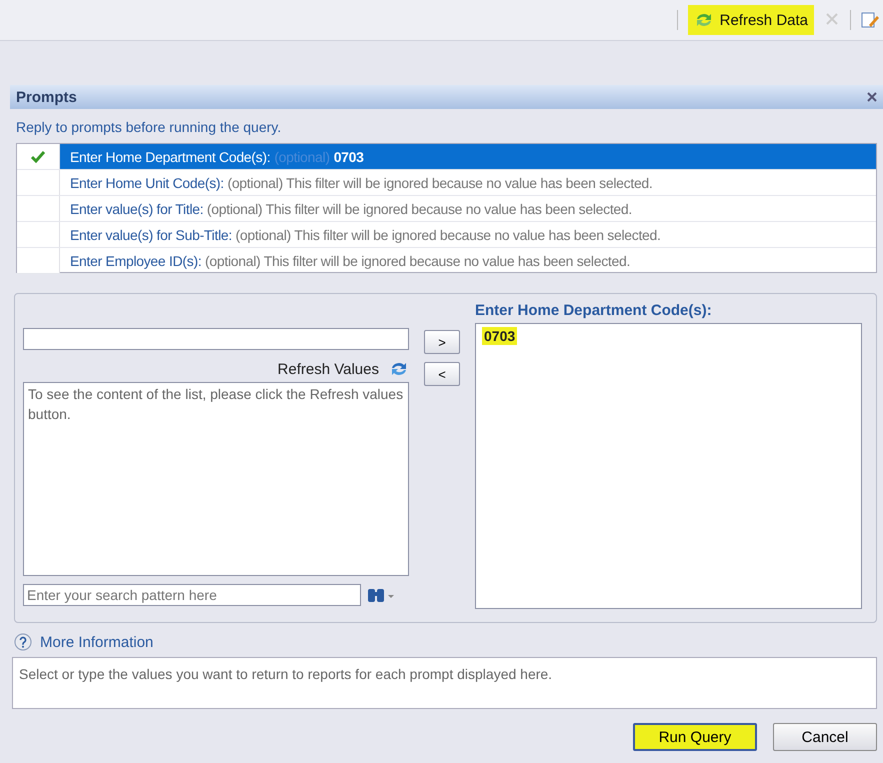  I want to click on run-query-button: Run Query, so click(695, 737).